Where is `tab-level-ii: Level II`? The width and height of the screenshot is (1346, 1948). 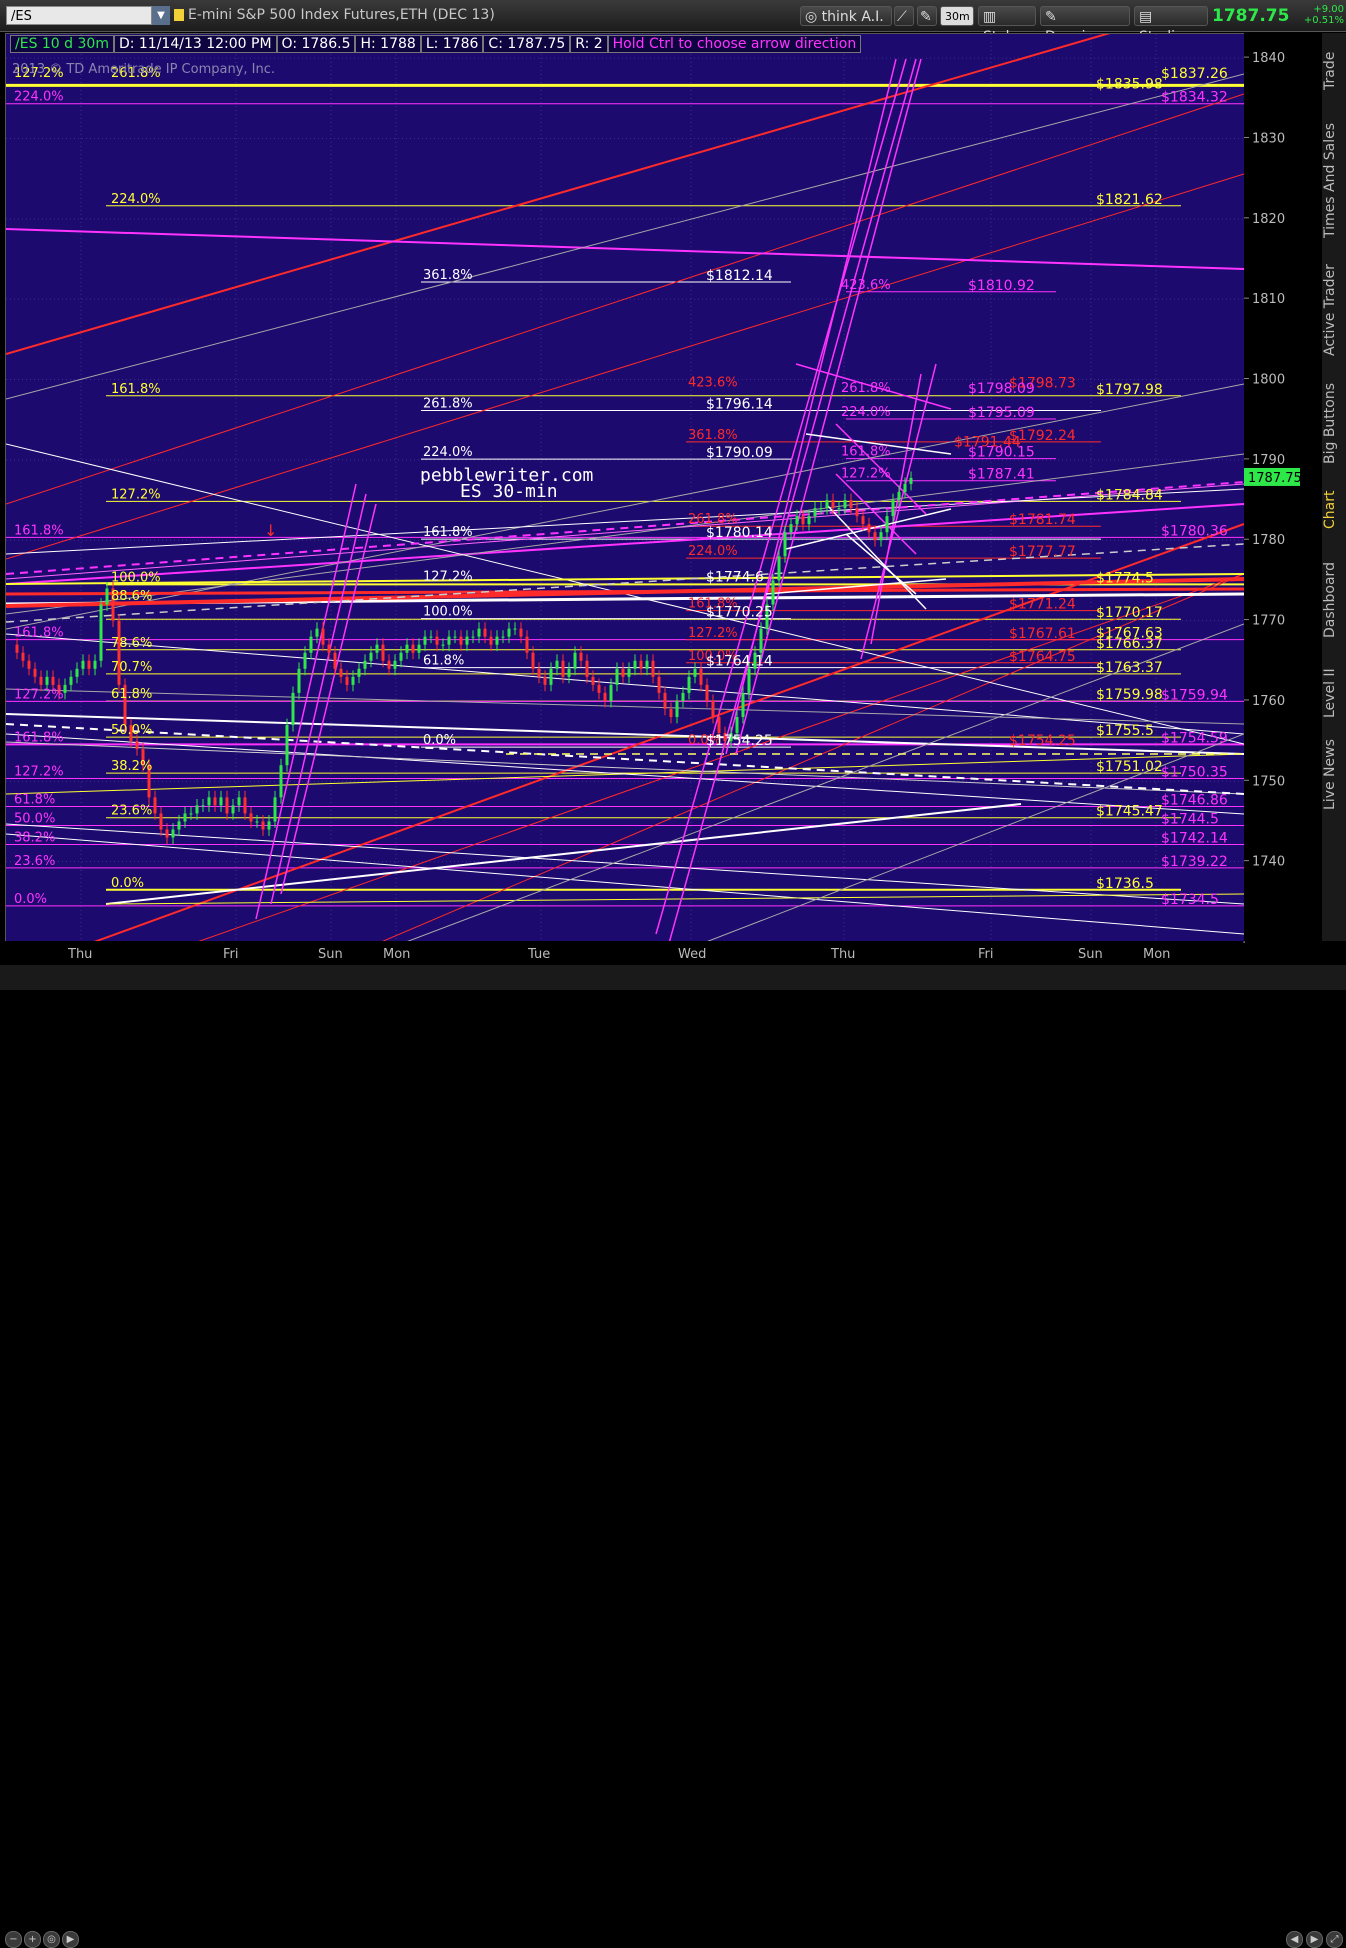 tab-level-ii: Level II is located at coordinates (1334, 693).